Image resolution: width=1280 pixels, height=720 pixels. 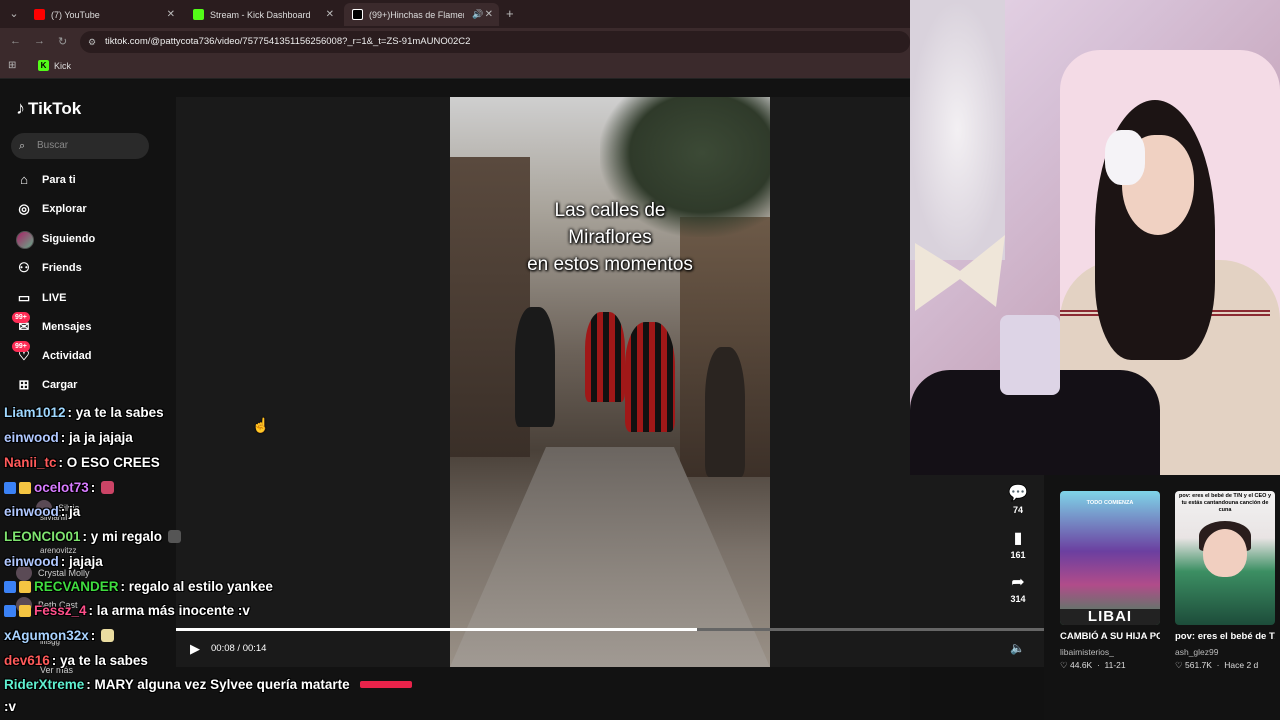 I want to click on tab-search-icon: ⌄, so click(x=14, y=14).